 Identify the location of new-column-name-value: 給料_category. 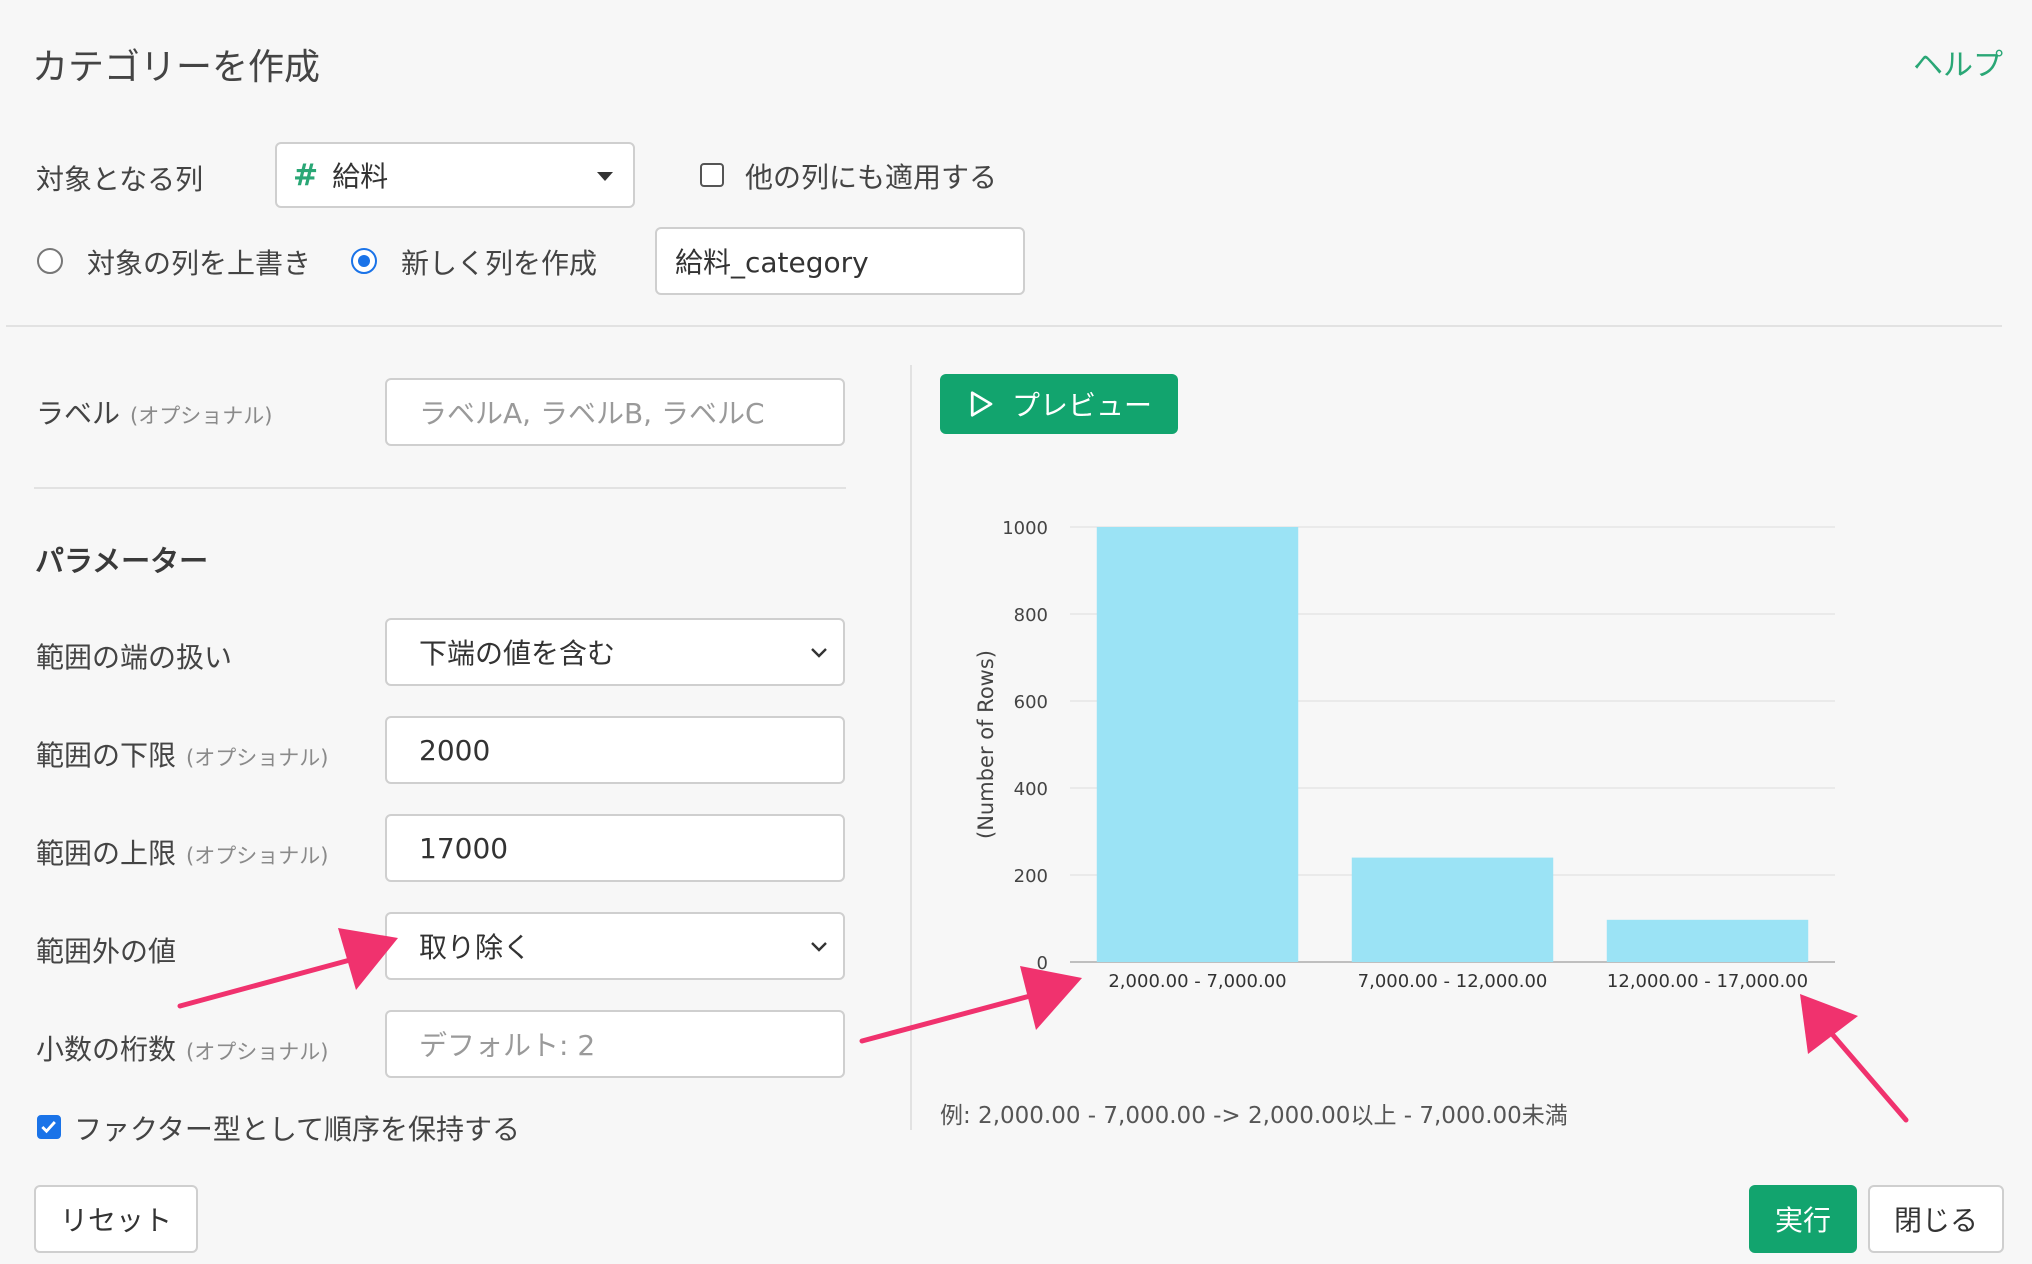
(772, 262).